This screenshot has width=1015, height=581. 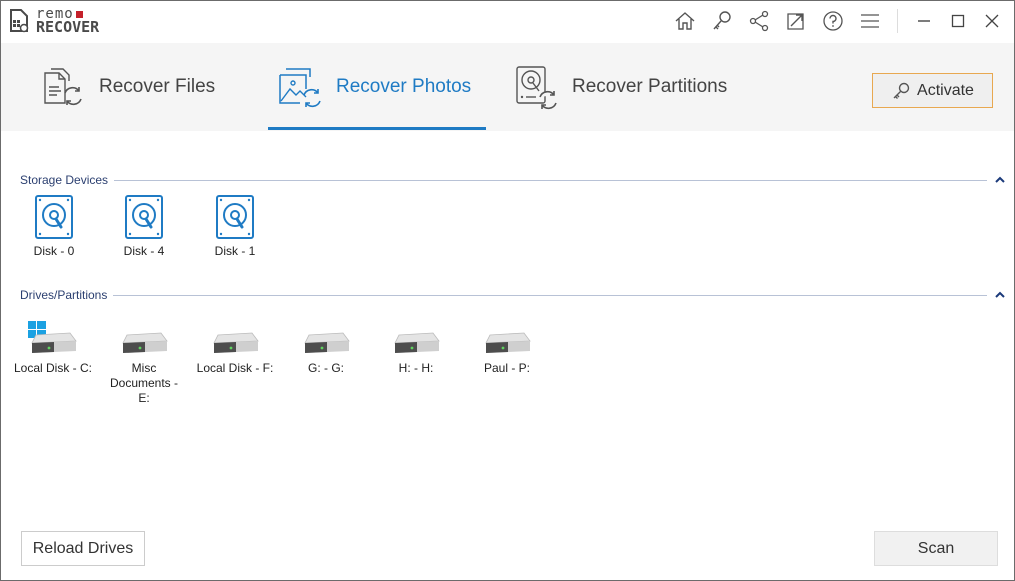 I want to click on storage-devices-header: Storage Devices, so click(x=512, y=180).